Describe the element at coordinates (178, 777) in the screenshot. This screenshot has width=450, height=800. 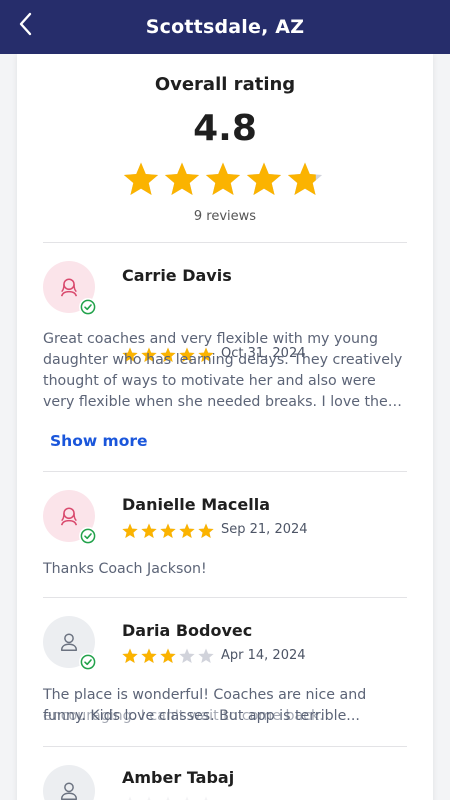
I see `reviewer-name: Amber Tabaj` at that location.